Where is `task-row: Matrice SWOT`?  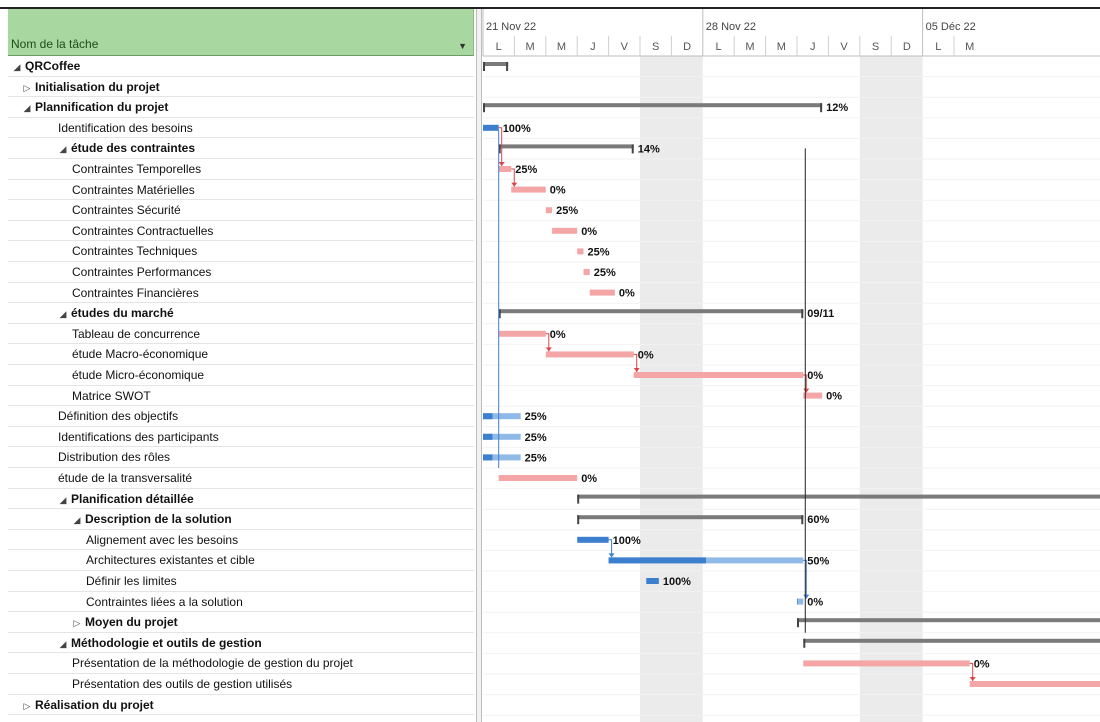 task-row: Matrice SWOT is located at coordinates (241, 396).